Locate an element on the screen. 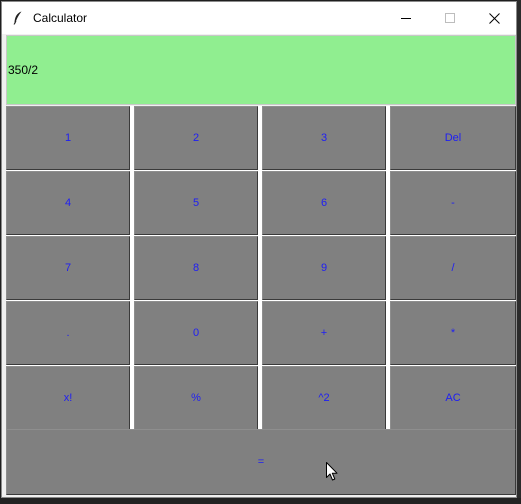 Image resolution: width=521 pixels, height=504 pixels. key-0: 0 is located at coordinates (196, 333).